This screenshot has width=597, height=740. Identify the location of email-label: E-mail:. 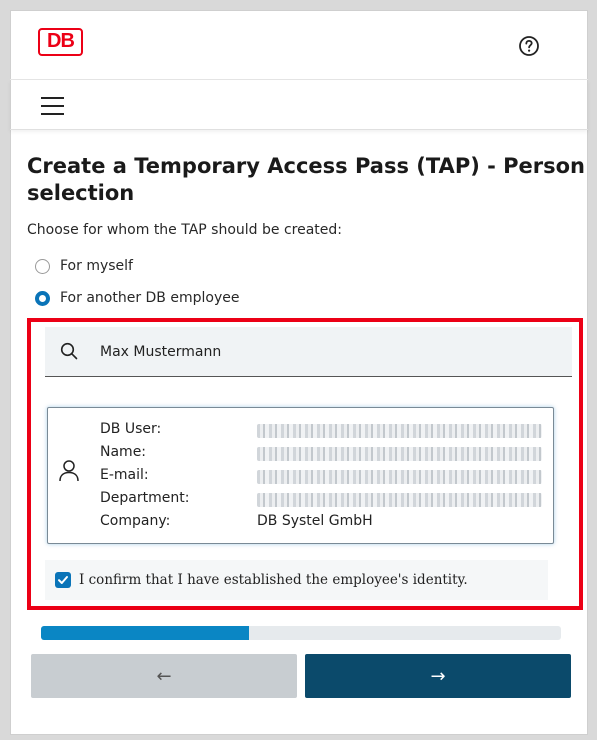
(124, 475).